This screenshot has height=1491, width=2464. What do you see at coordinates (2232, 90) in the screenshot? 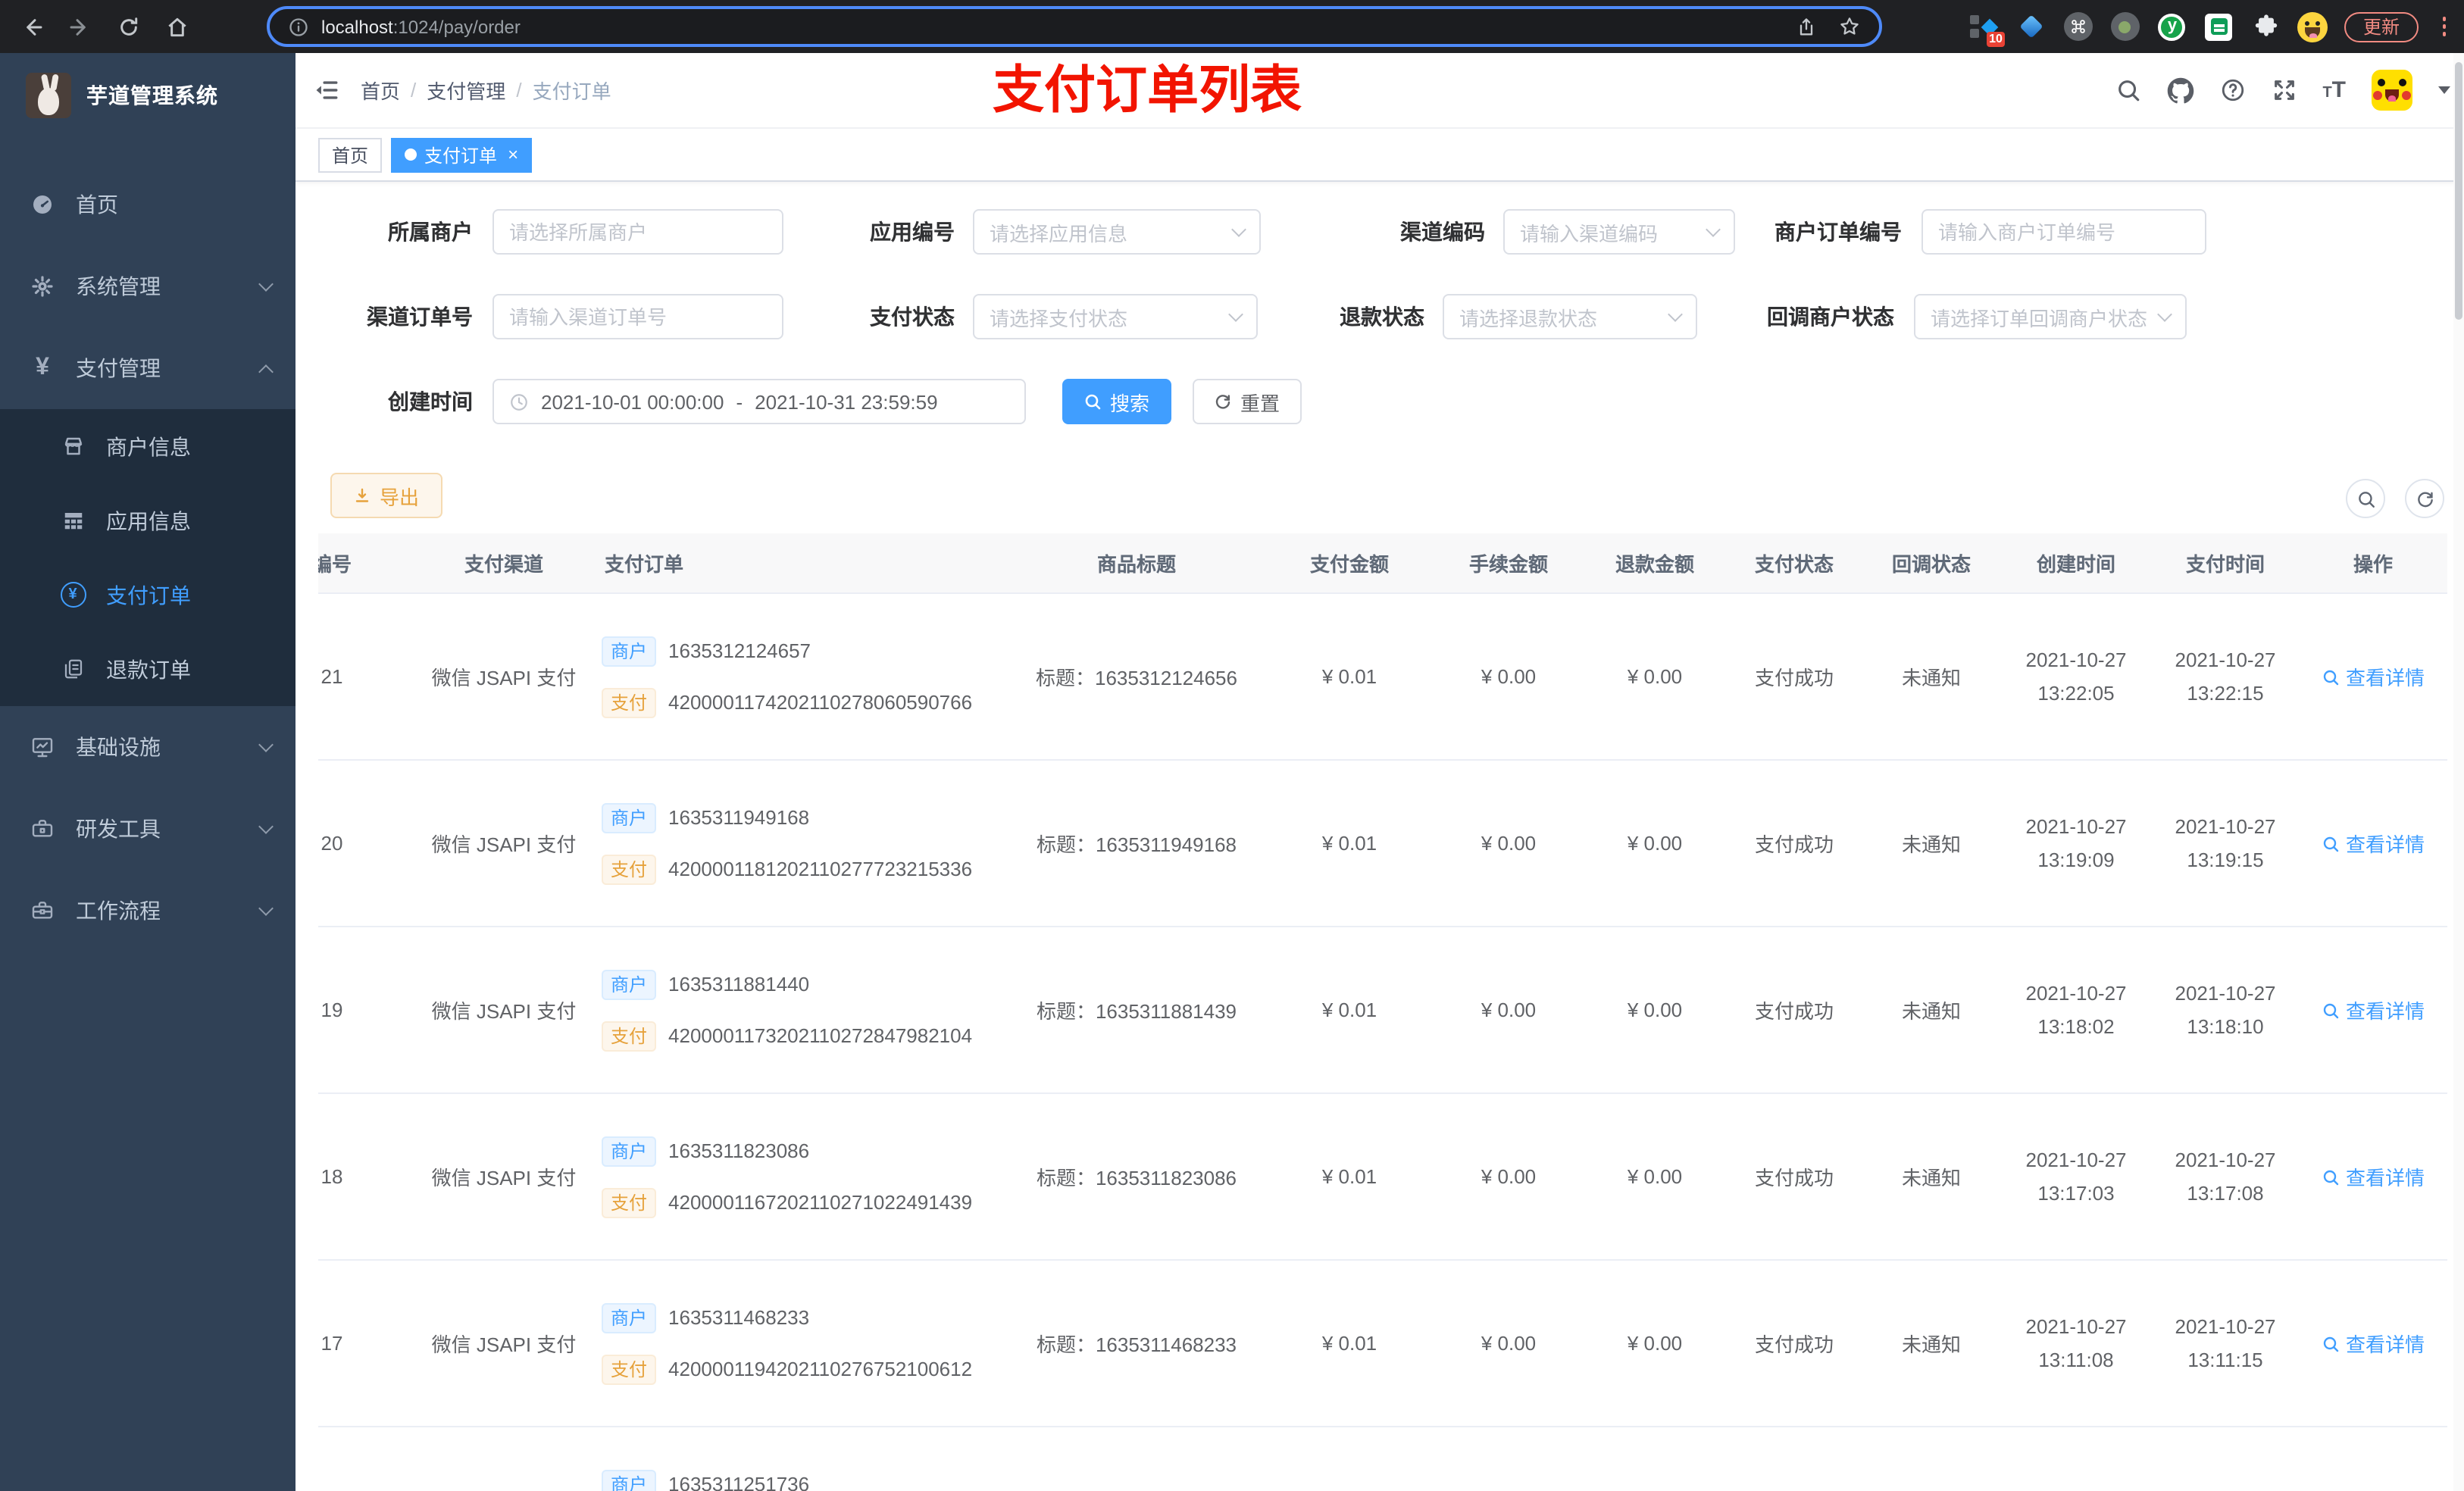
I see `help-icon` at bounding box center [2232, 90].